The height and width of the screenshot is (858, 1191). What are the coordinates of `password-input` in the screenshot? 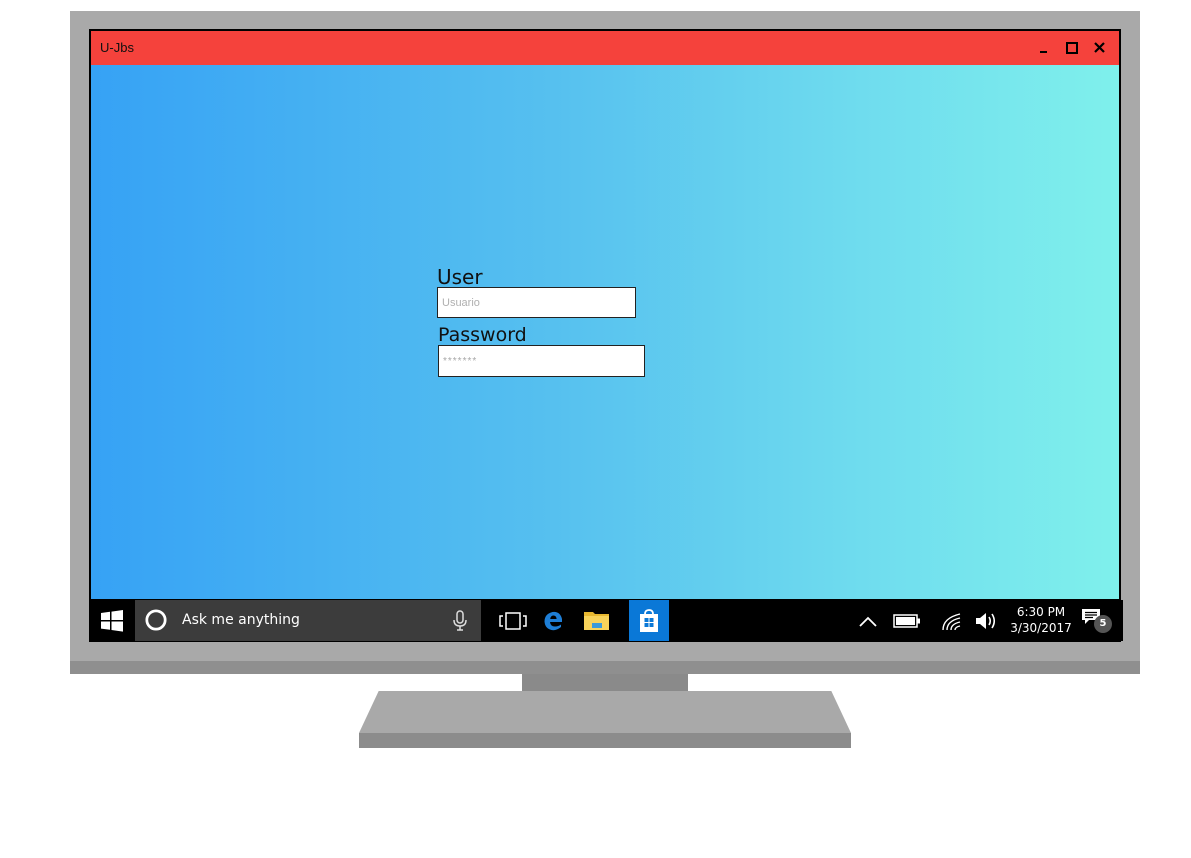 It's located at (541, 361).